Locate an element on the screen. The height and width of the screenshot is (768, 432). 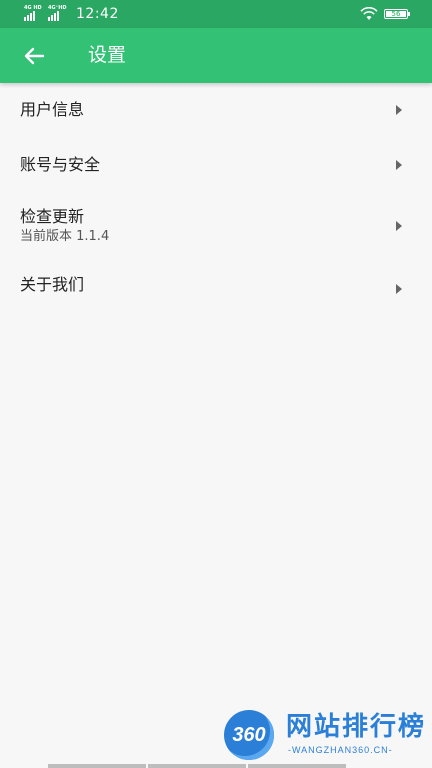
battery-icon: 56 is located at coordinates (397, 14).